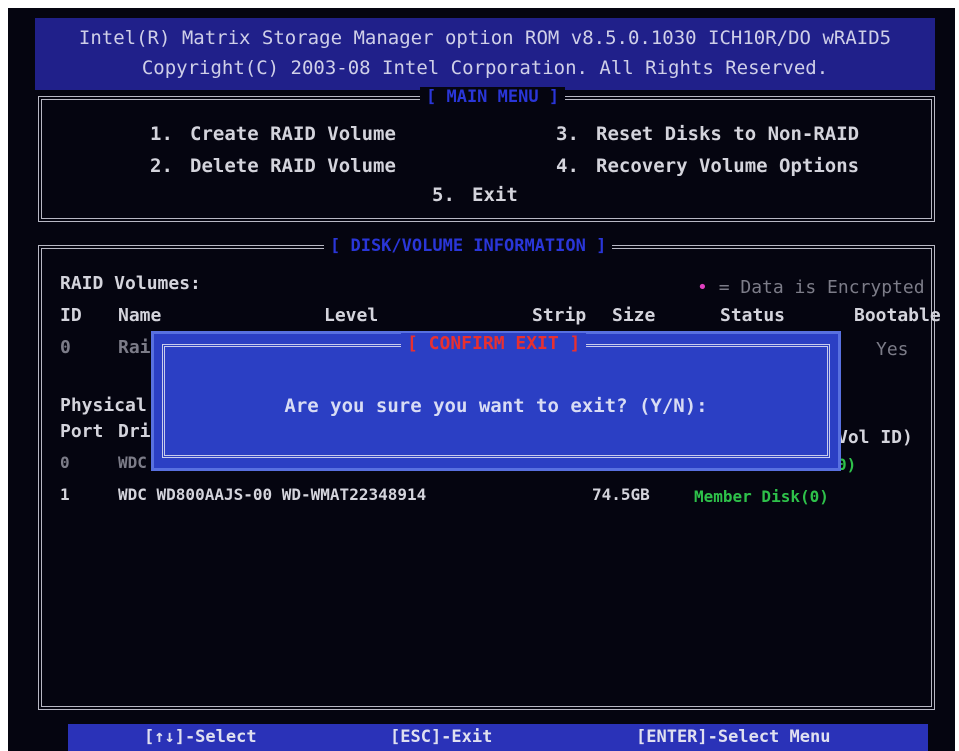 This screenshot has height=751, width=959. What do you see at coordinates (293, 134) in the screenshot?
I see `menu-item-label: Create RAID Volume` at bounding box center [293, 134].